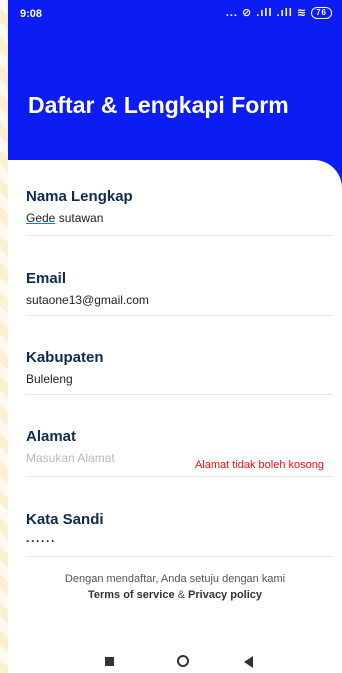 The height and width of the screenshot is (673, 342). What do you see at coordinates (179, 300) in the screenshot?
I see `email-input: sutaone13@gmail.com` at bounding box center [179, 300].